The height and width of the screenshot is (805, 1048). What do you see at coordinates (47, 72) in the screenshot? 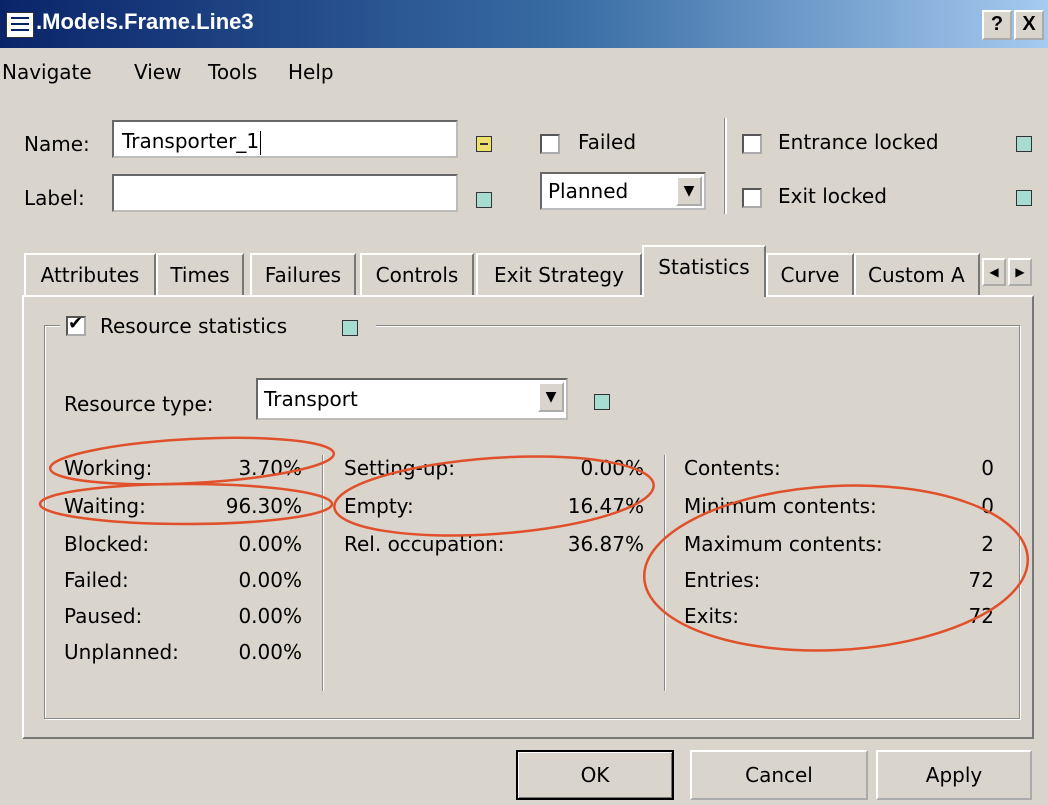
I see `menu-navigate: Navigate` at bounding box center [47, 72].